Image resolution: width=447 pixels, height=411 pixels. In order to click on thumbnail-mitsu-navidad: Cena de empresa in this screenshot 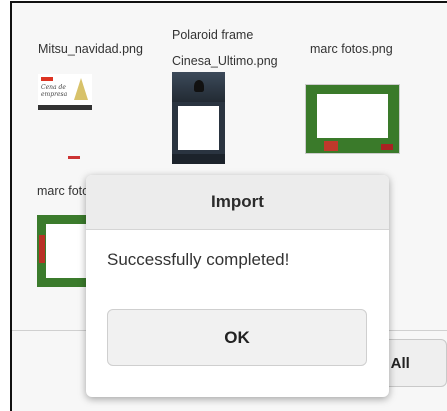, I will do `click(65, 92)`.